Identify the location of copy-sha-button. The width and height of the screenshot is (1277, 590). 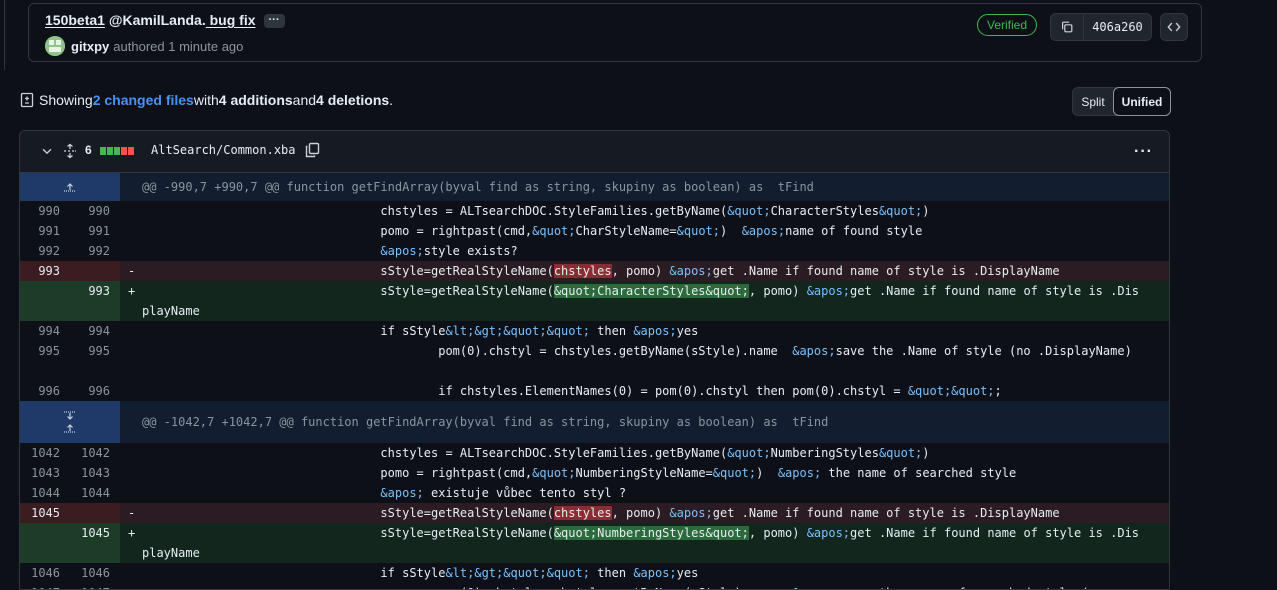
(1067, 27).